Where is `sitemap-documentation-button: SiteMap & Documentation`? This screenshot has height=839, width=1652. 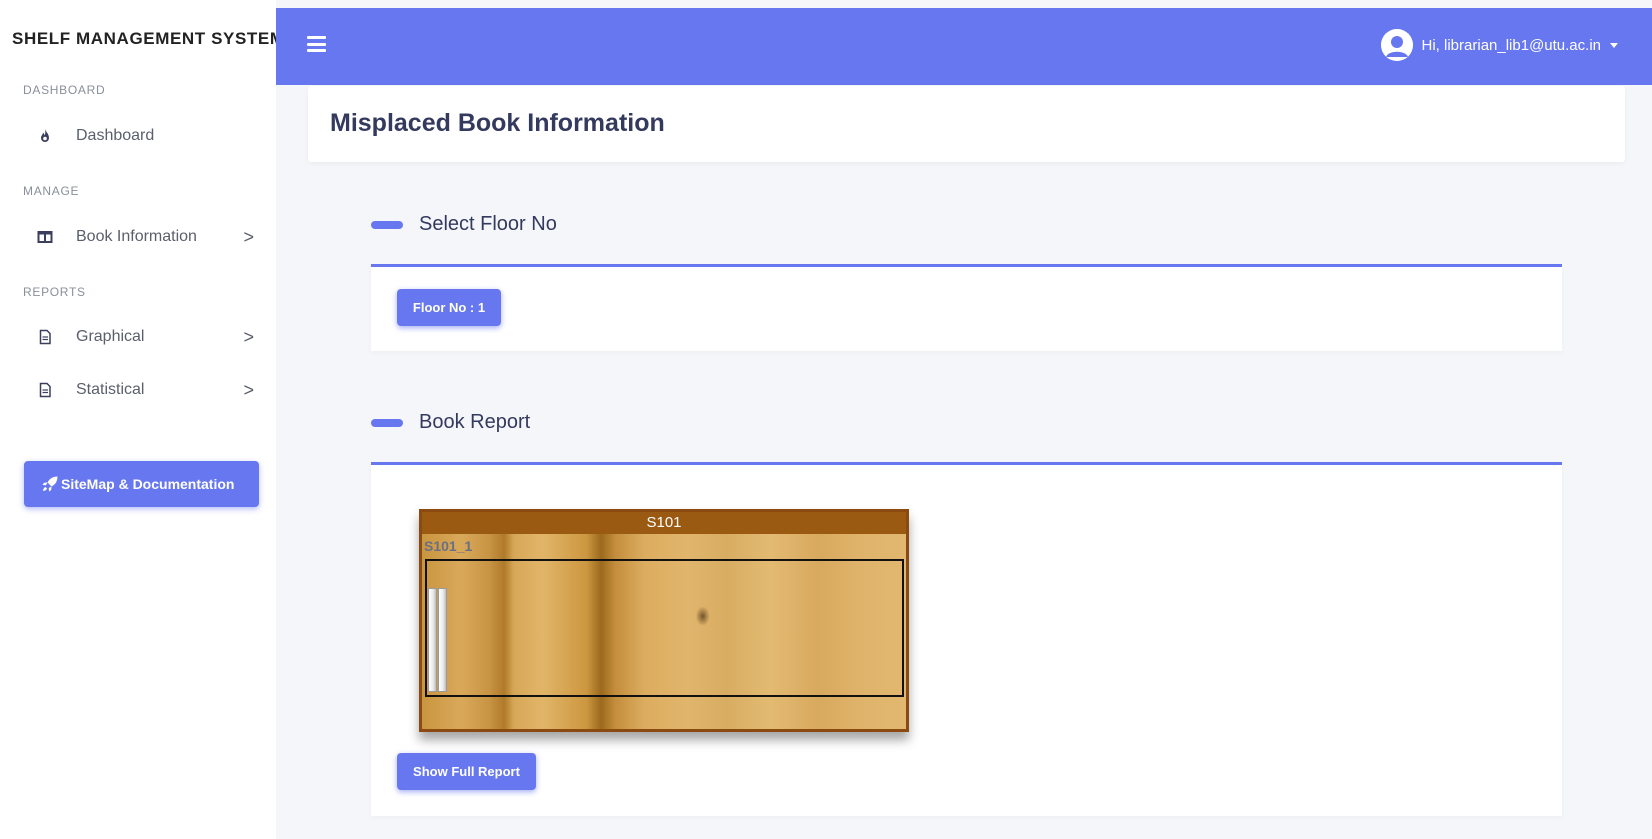
sitemap-documentation-button: SiteMap & Documentation is located at coordinates (141, 484).